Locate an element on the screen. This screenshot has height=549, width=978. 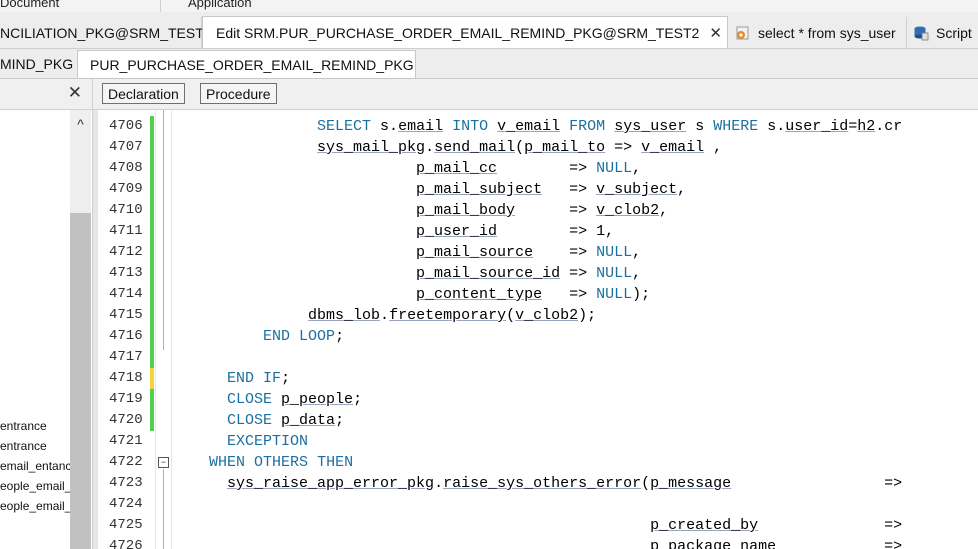
code-line: 4715 dbms_lob.freetemporary(v_clob2); is located at coordinates (535, 315).